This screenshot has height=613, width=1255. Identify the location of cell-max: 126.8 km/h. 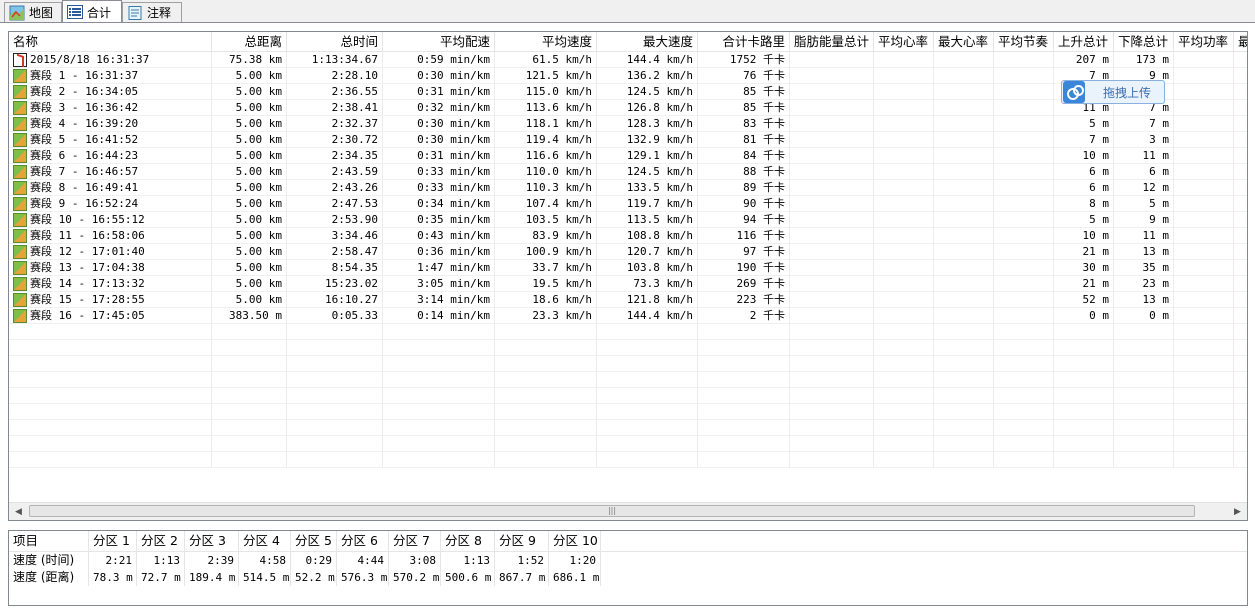
(647, 108).